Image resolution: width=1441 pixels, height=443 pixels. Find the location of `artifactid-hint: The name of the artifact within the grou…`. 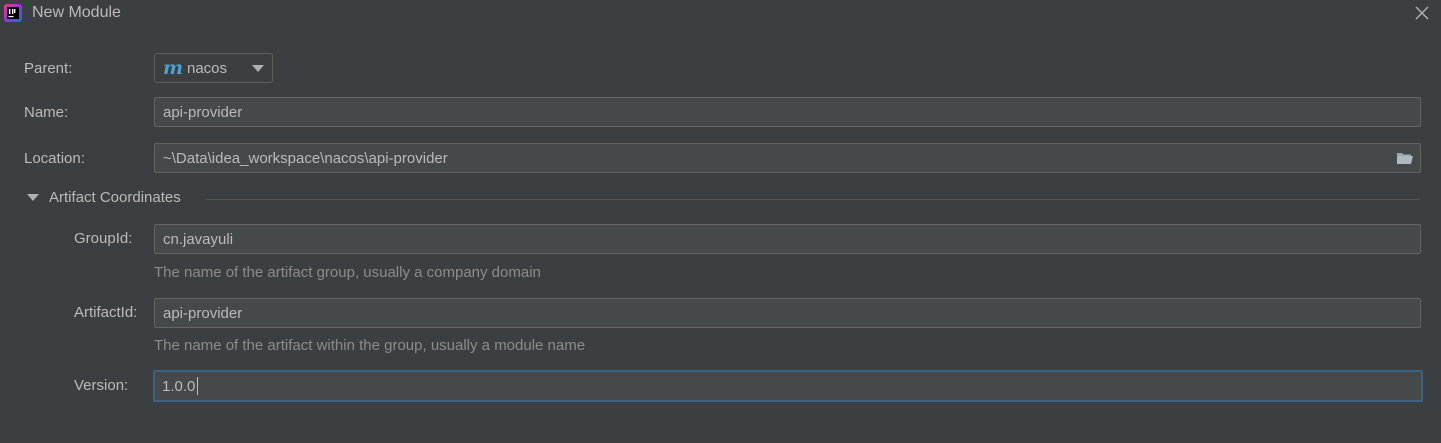

artifactid-hint: The name of the artifact within the grou… is located at coordinates (370, 345).